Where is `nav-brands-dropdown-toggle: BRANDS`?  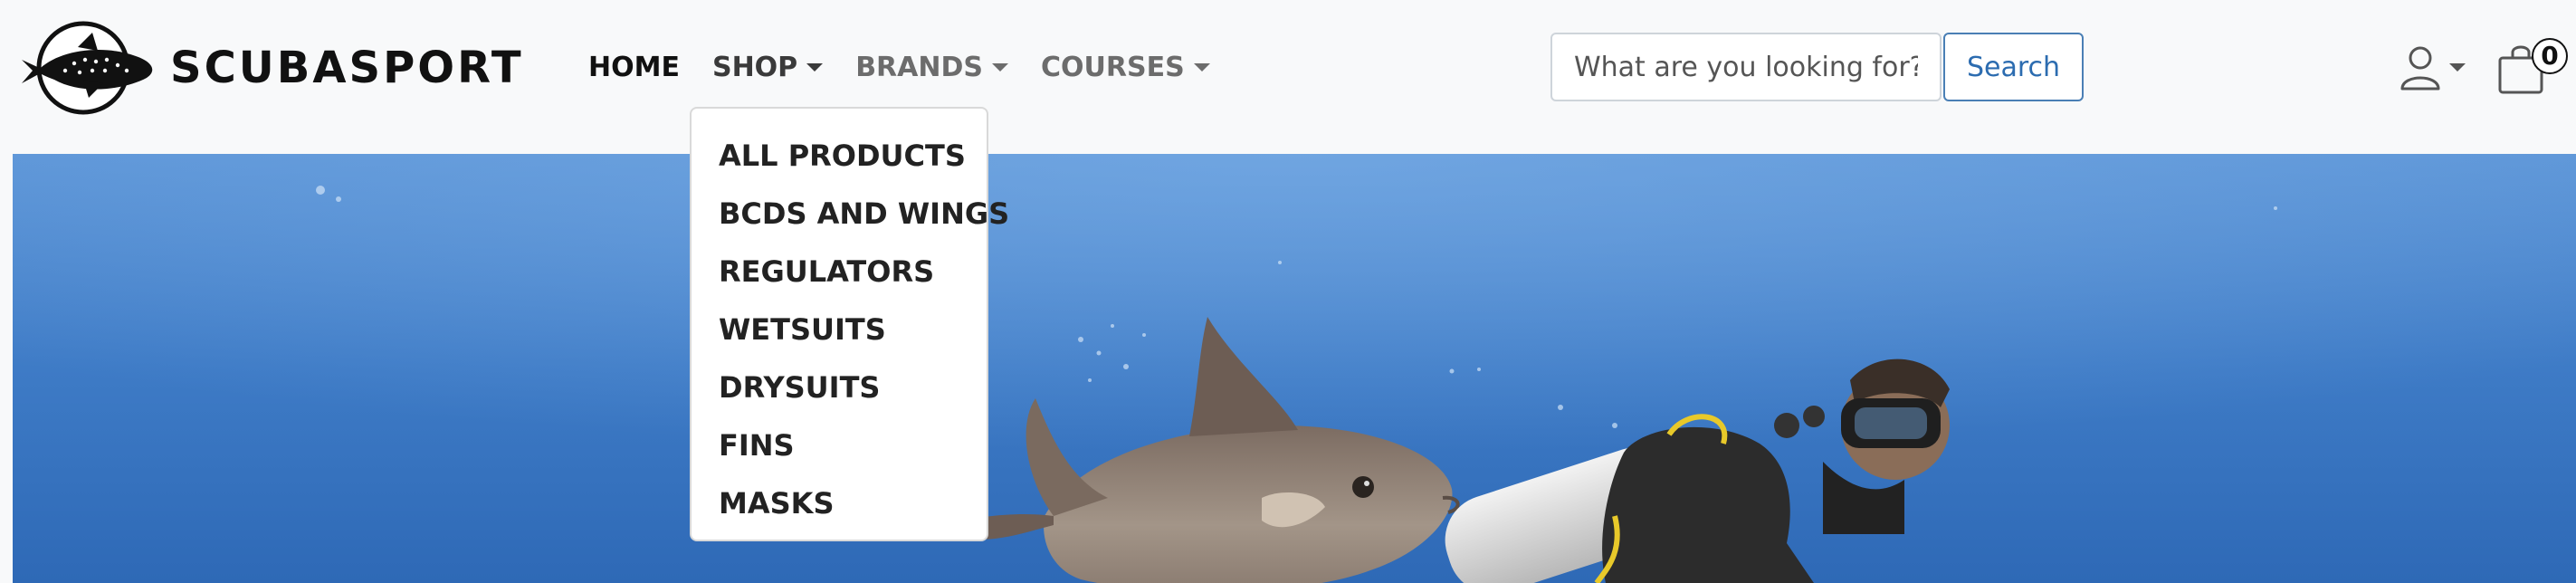 nav-brands-dropdown-toggle: BRANDS is located at coordinates (932, 67).